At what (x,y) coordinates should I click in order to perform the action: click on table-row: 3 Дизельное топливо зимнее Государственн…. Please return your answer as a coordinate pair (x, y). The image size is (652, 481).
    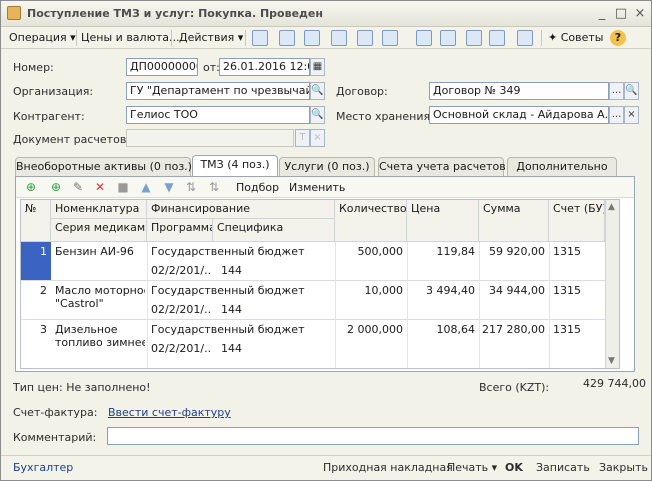
    Looking at the image, I should click on (320, 339).